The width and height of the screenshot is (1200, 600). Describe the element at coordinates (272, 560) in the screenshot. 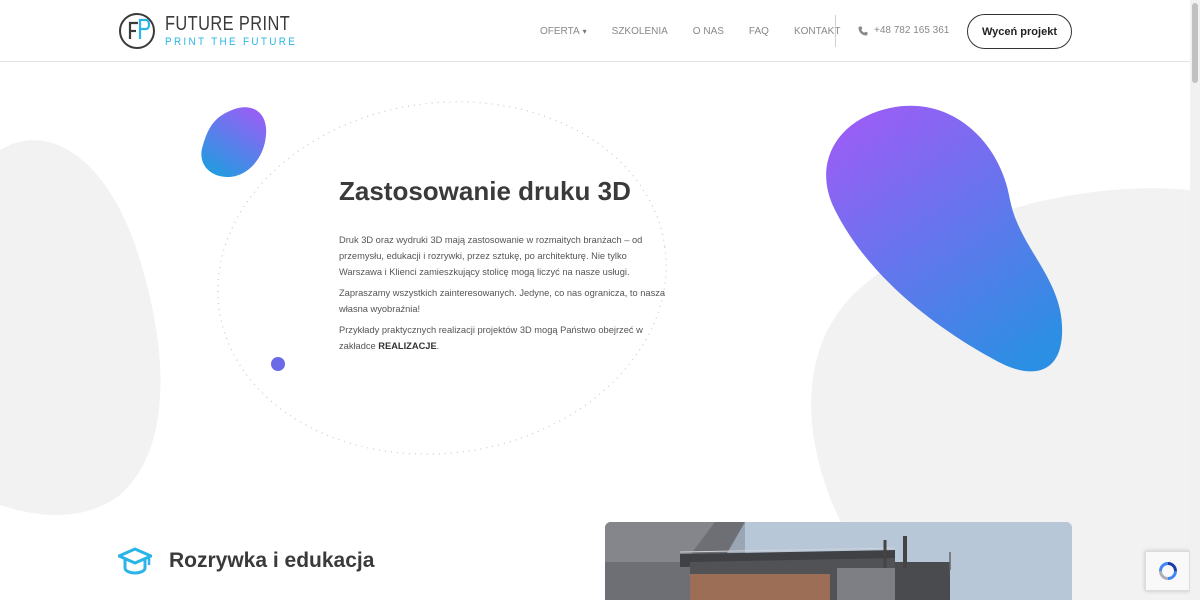

I see `section-title: Rozrywka i edukacja` at that location.